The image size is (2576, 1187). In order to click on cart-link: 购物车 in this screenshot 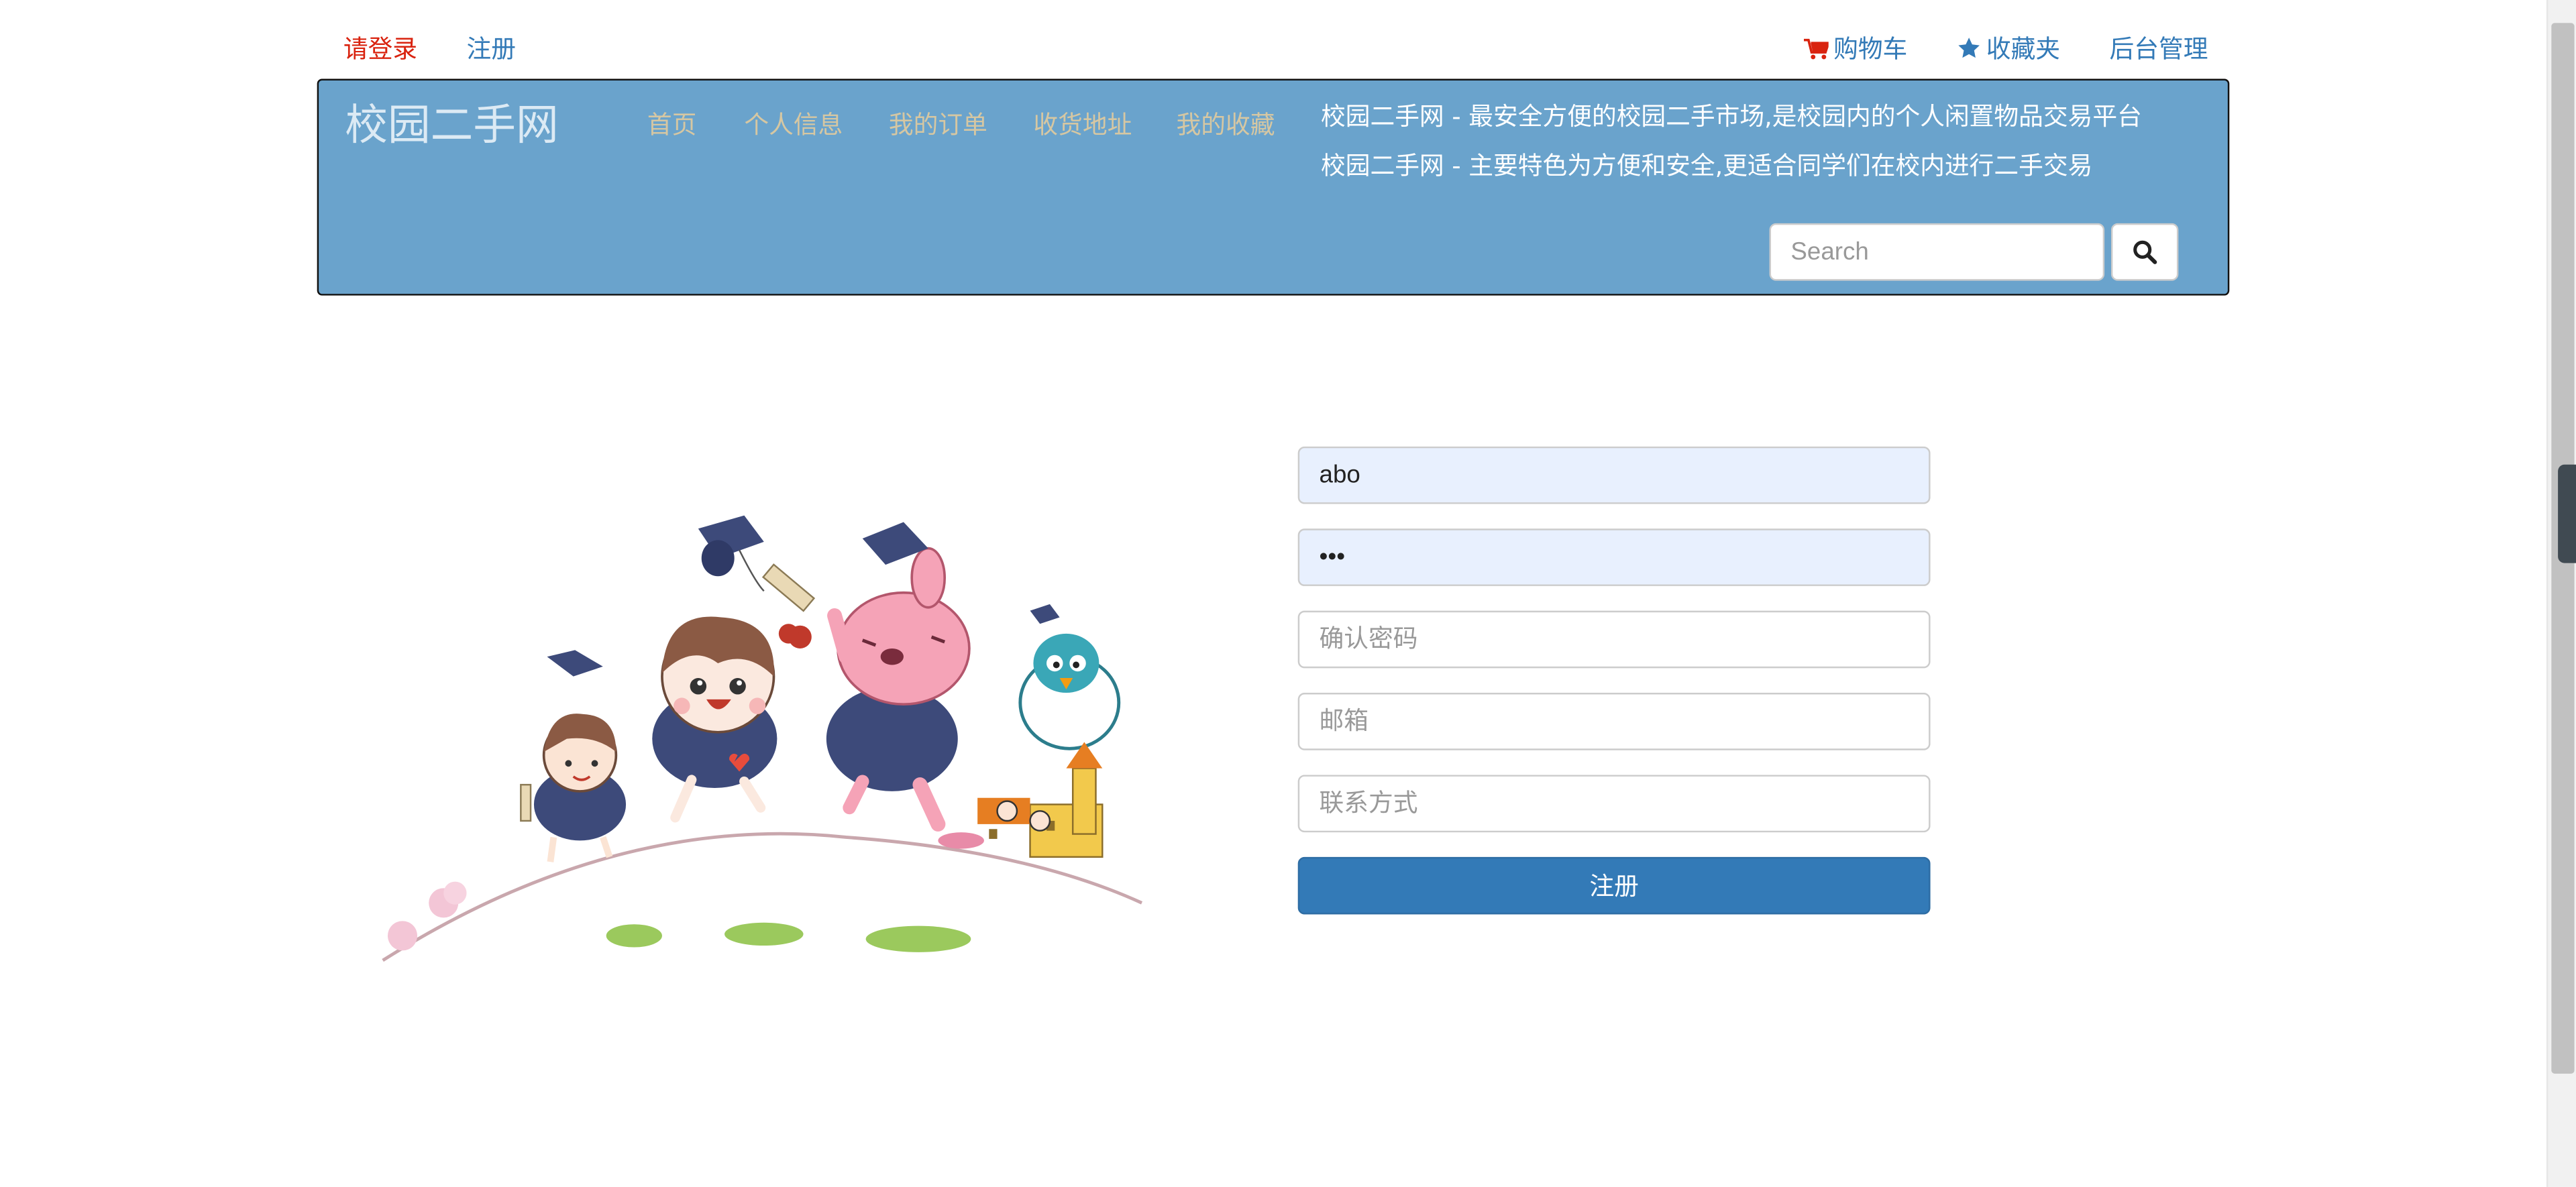, I will do `click(1855, 49)`.